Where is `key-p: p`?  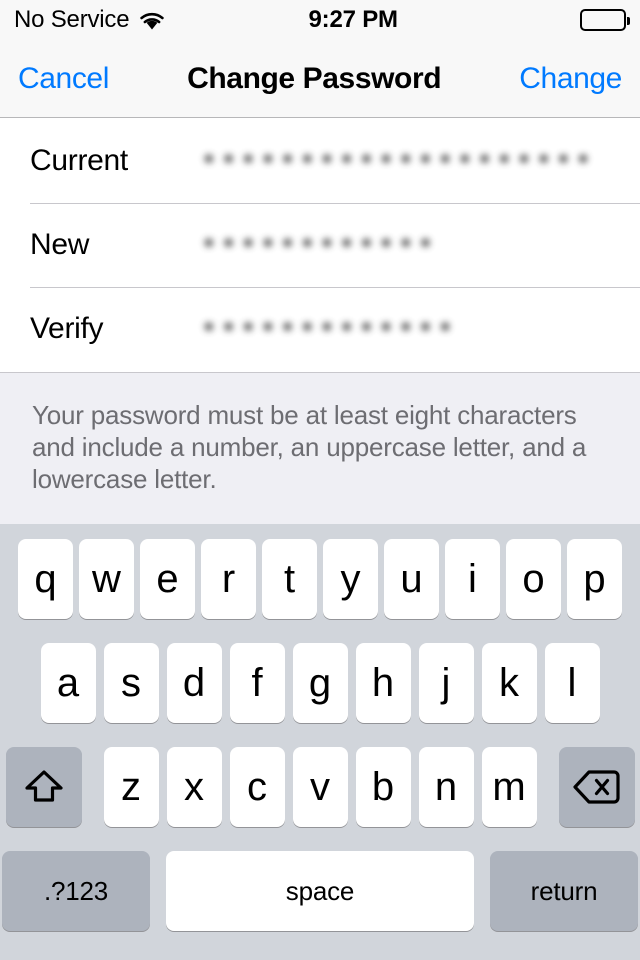
key-p: p is located at coordinates (594, 579).